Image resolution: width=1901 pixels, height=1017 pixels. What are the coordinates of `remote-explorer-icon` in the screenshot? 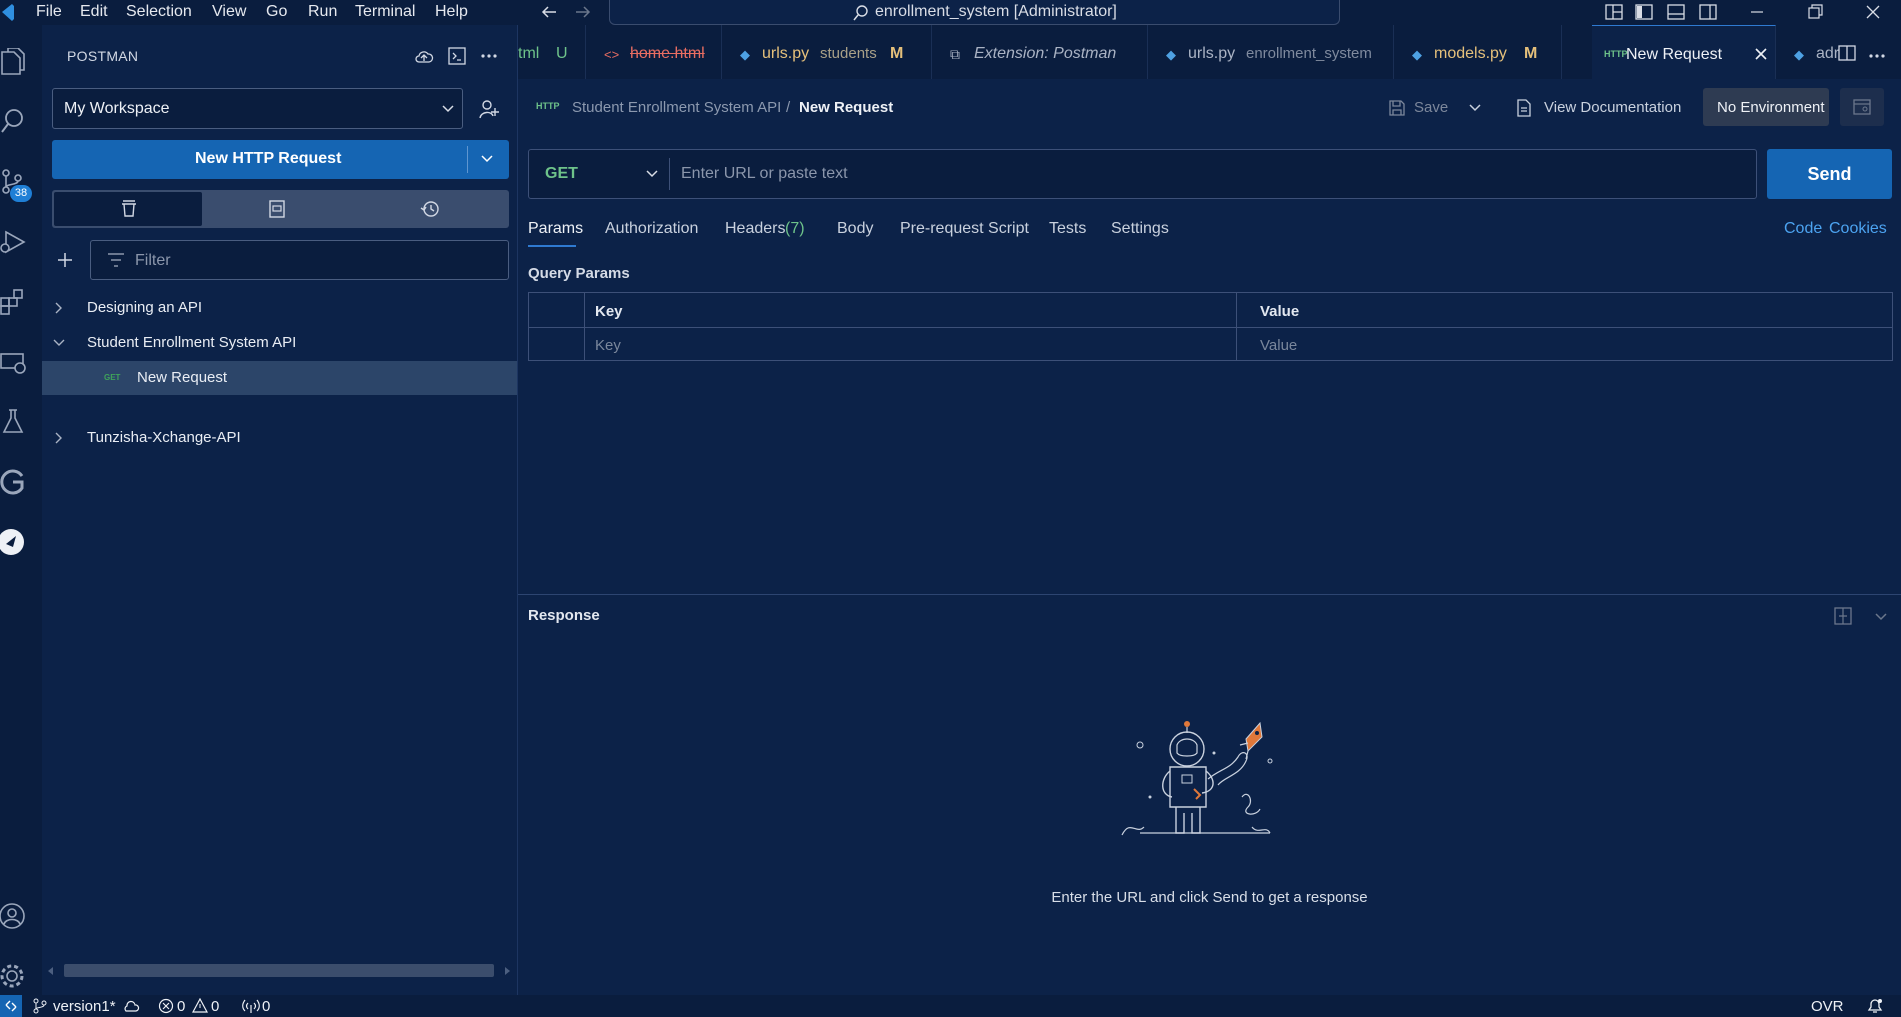 It's located at (14, 362).